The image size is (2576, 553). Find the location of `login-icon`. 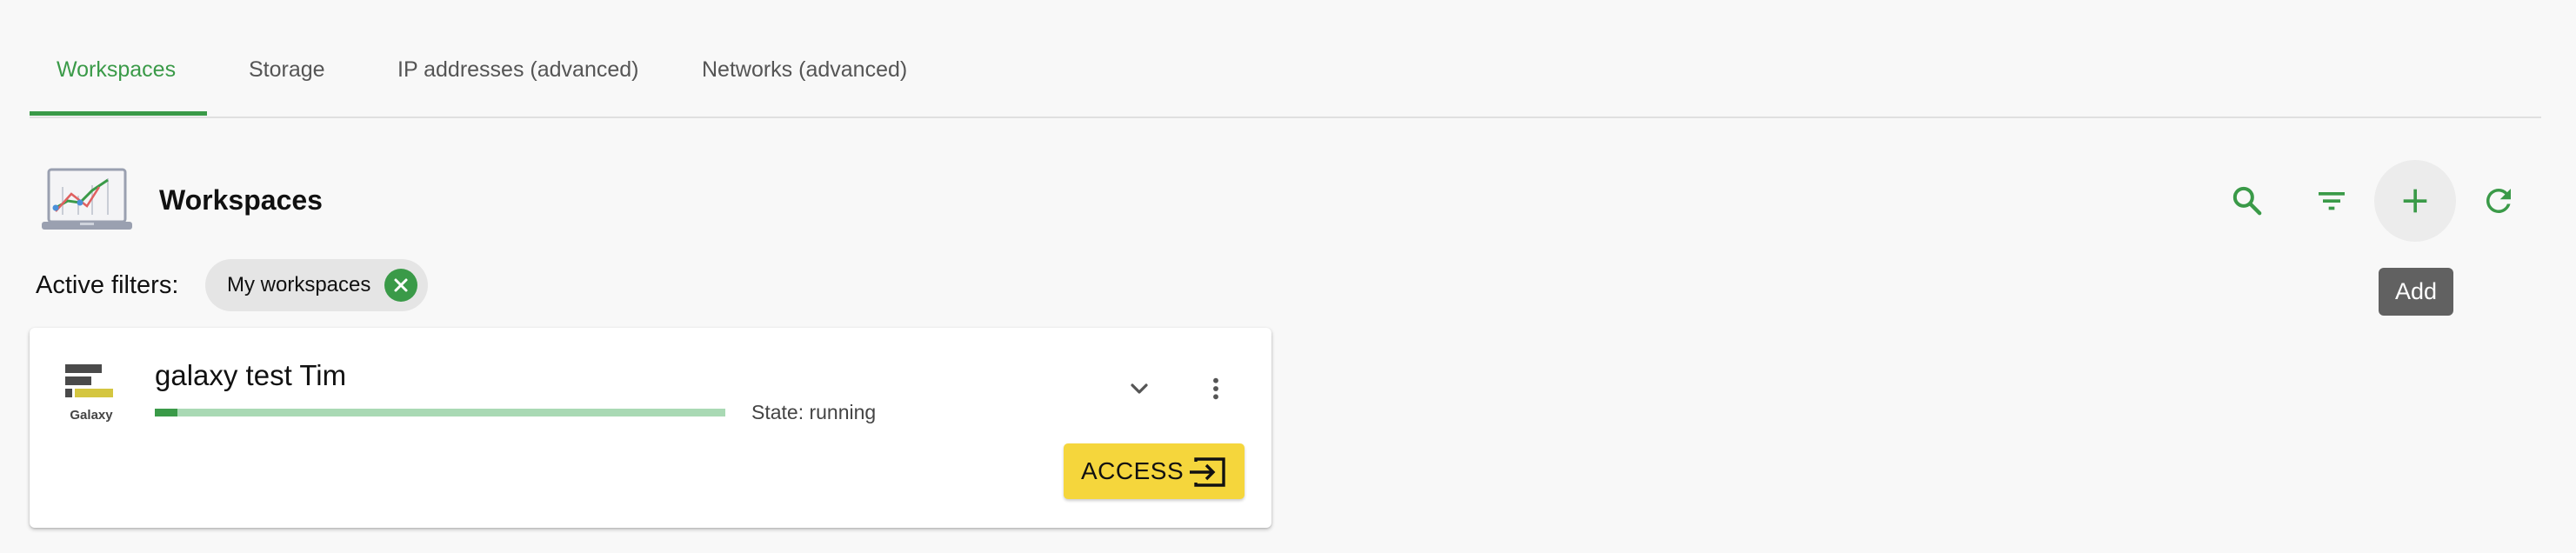

login-icon is located at coordinates (1207, 472).